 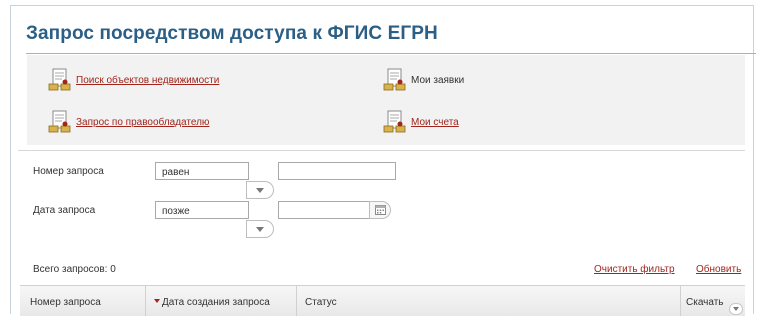 I want to click on column-download: Скачать, so click(x=713, y=301).